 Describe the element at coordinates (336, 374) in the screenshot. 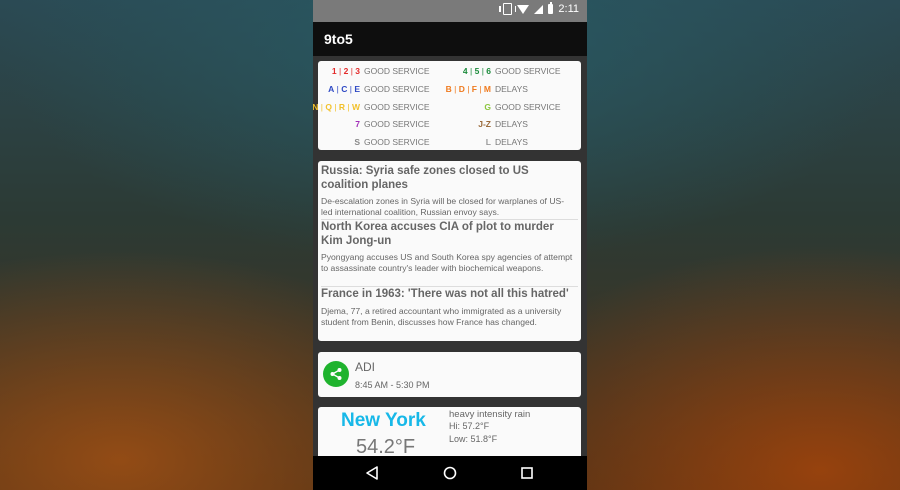

I see `share-icon` at that location.